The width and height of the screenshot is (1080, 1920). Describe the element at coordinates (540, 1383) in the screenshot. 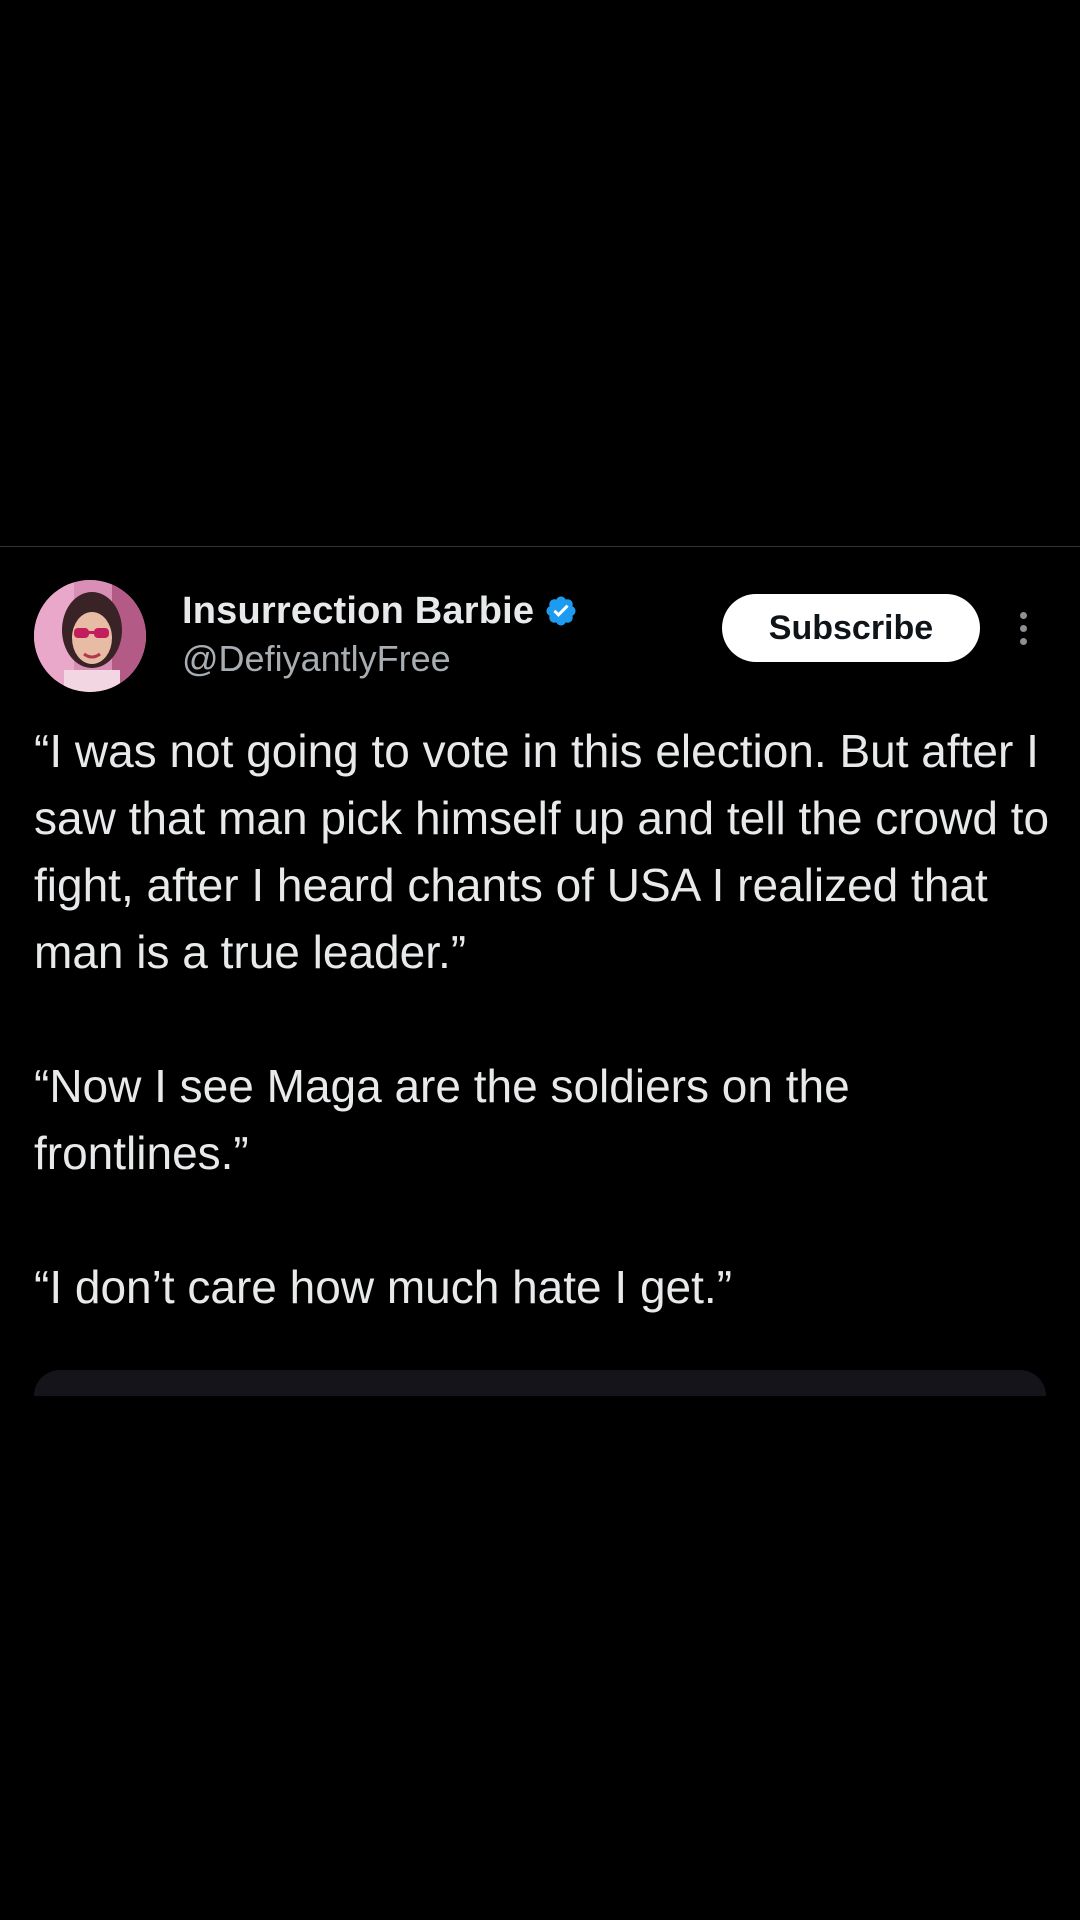

I see `media-card` at that location.